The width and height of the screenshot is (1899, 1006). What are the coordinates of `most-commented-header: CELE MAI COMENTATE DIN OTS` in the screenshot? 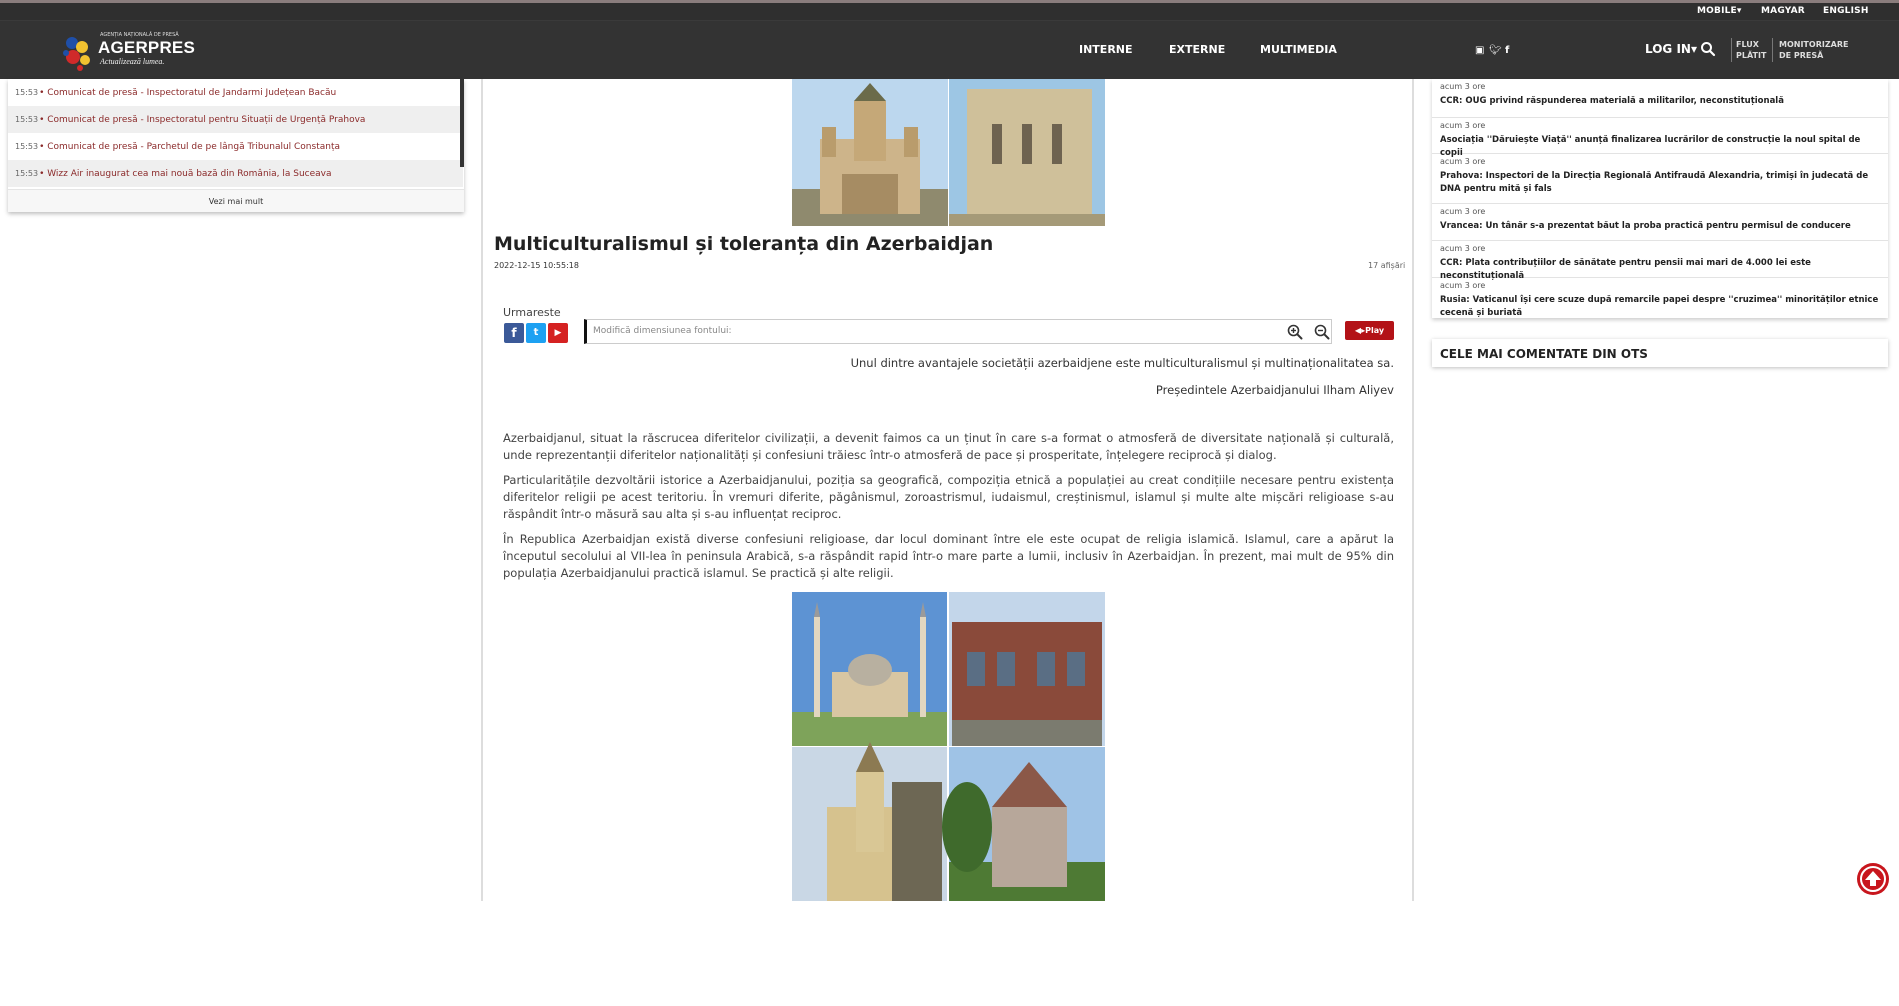 It's located at (1660, 353).